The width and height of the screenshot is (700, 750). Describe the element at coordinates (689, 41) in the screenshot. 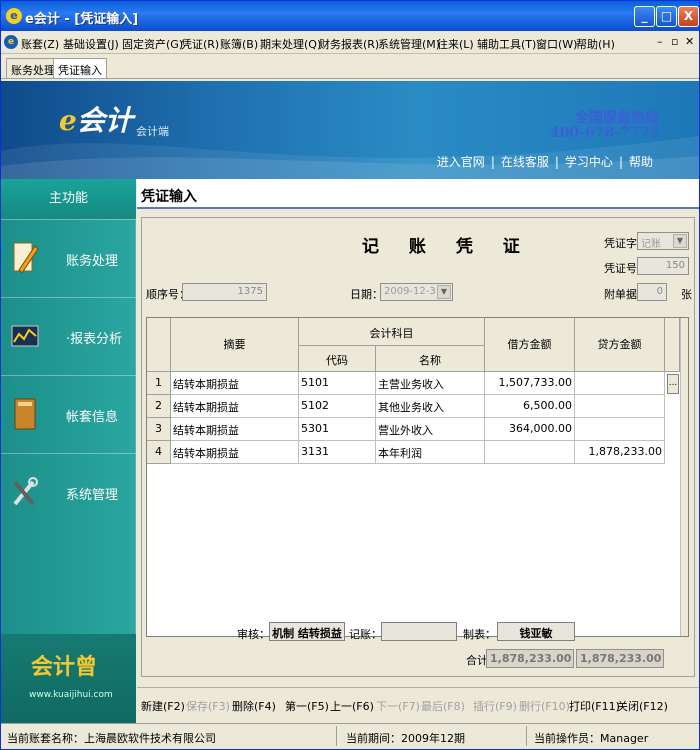

I see `mdi-close-icon: ✕` at that location.